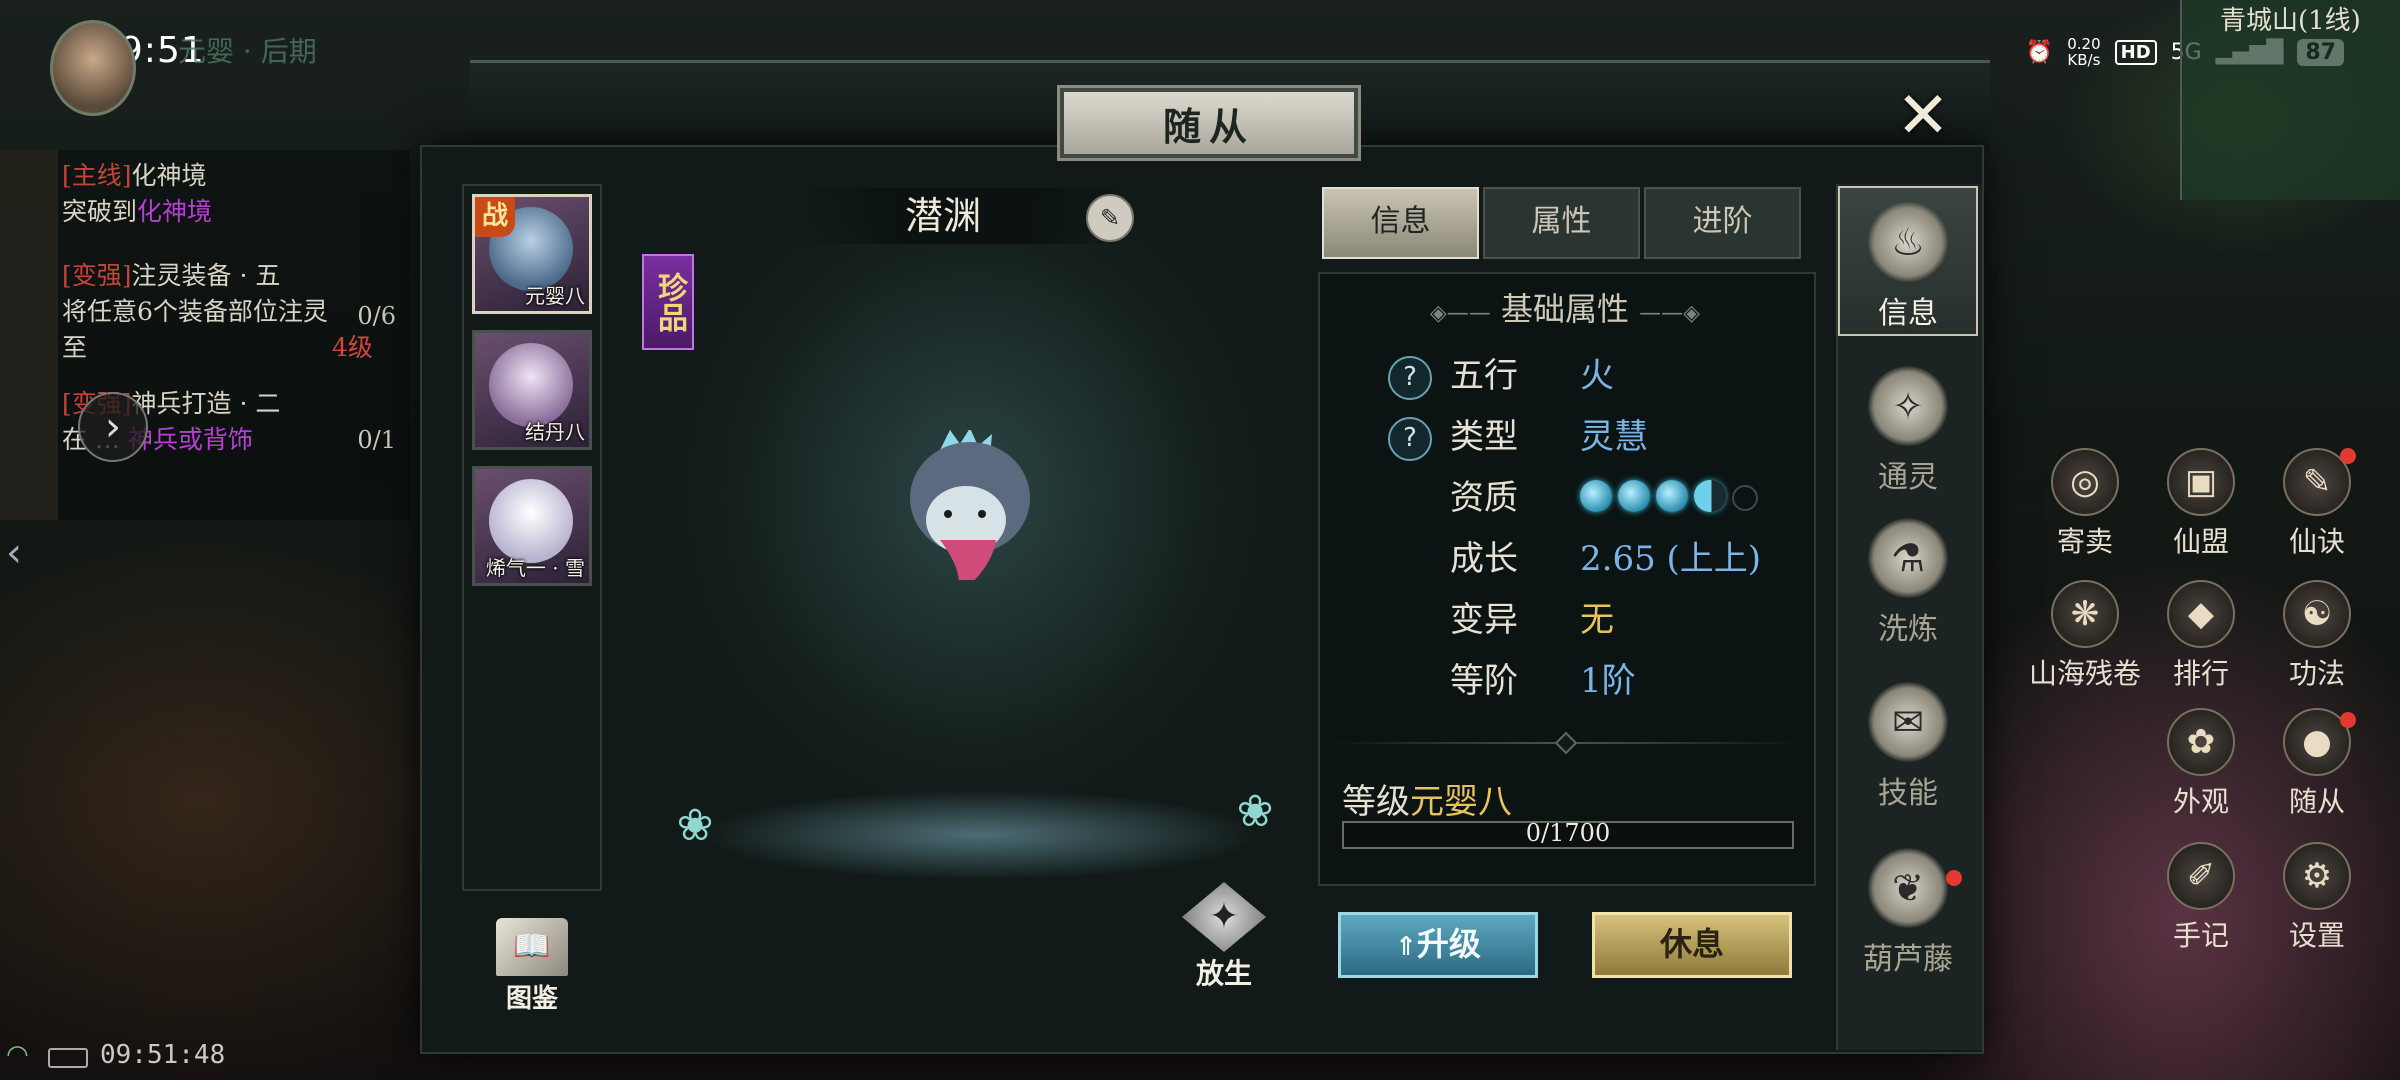 This screenshot has width=2400, height=1080. Describe the element at coordinates (2201, 876) in the screenshot. I see `notes-icon: ✐` at that location.